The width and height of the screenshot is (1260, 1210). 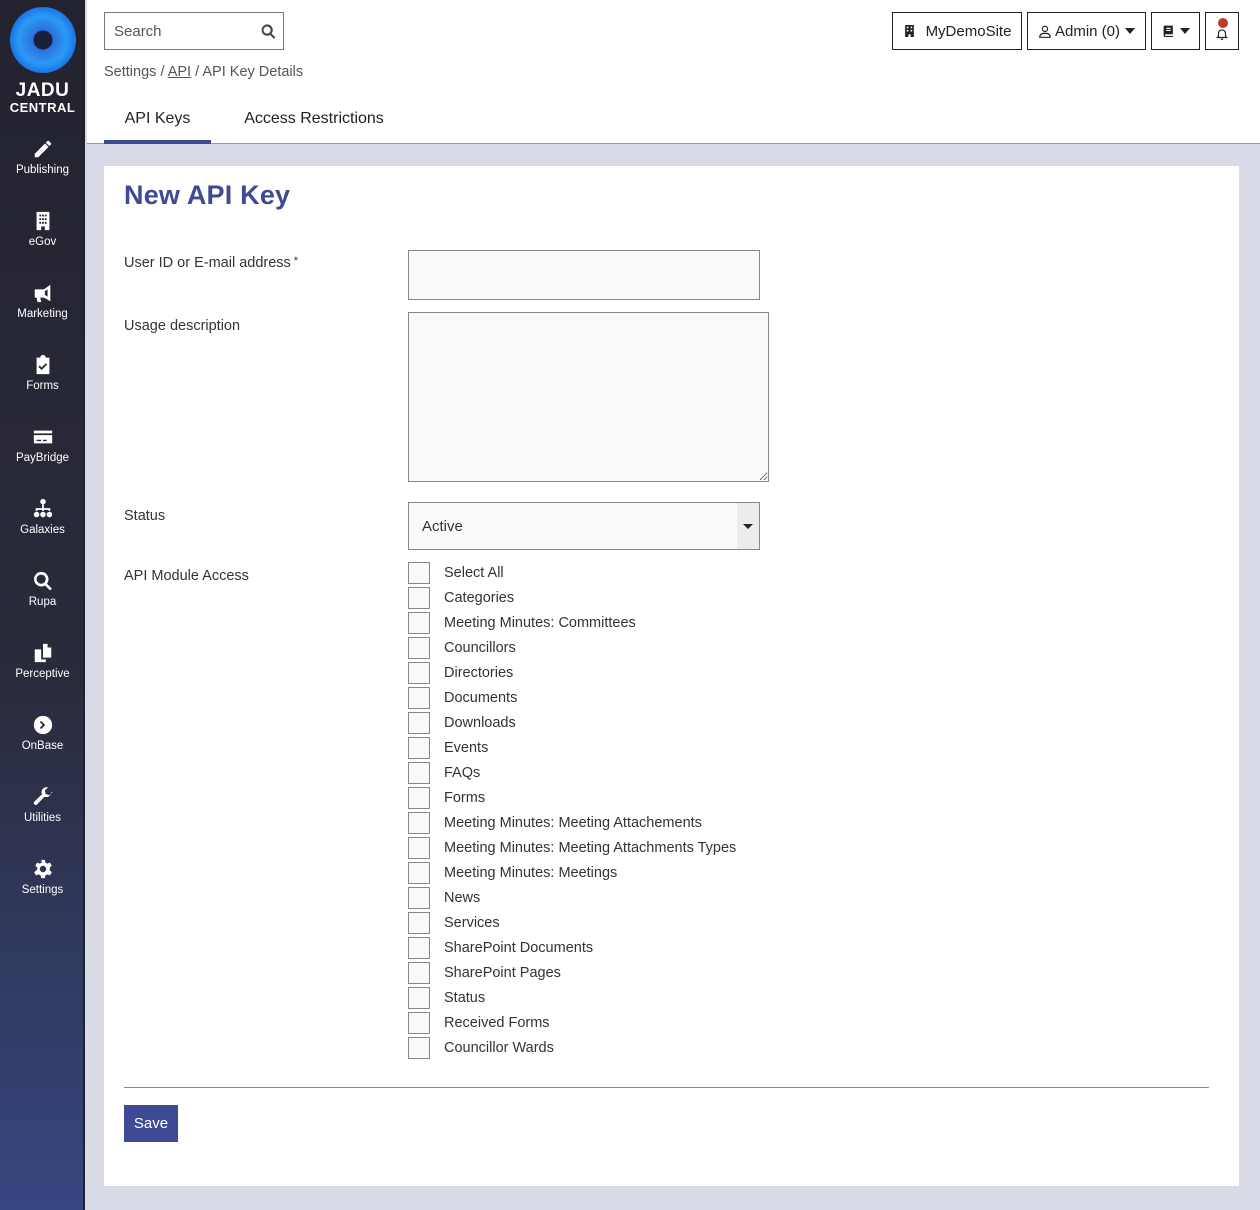 I want to click on save-button: Save, so click(x=151, y=1123).